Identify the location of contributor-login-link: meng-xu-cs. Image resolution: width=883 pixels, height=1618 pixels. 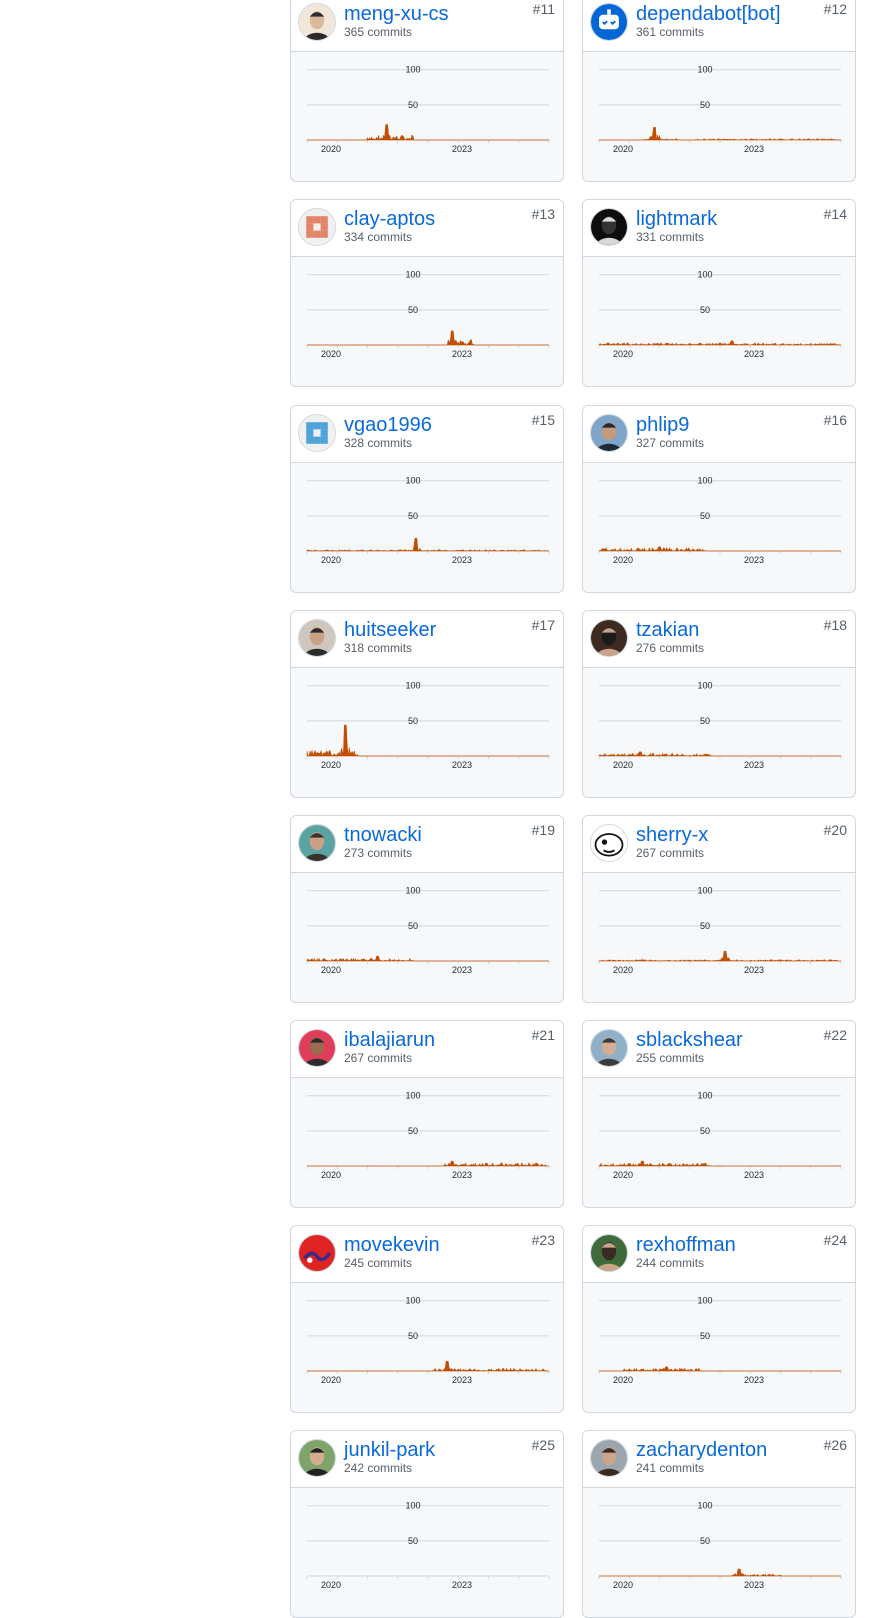
(396, 14).